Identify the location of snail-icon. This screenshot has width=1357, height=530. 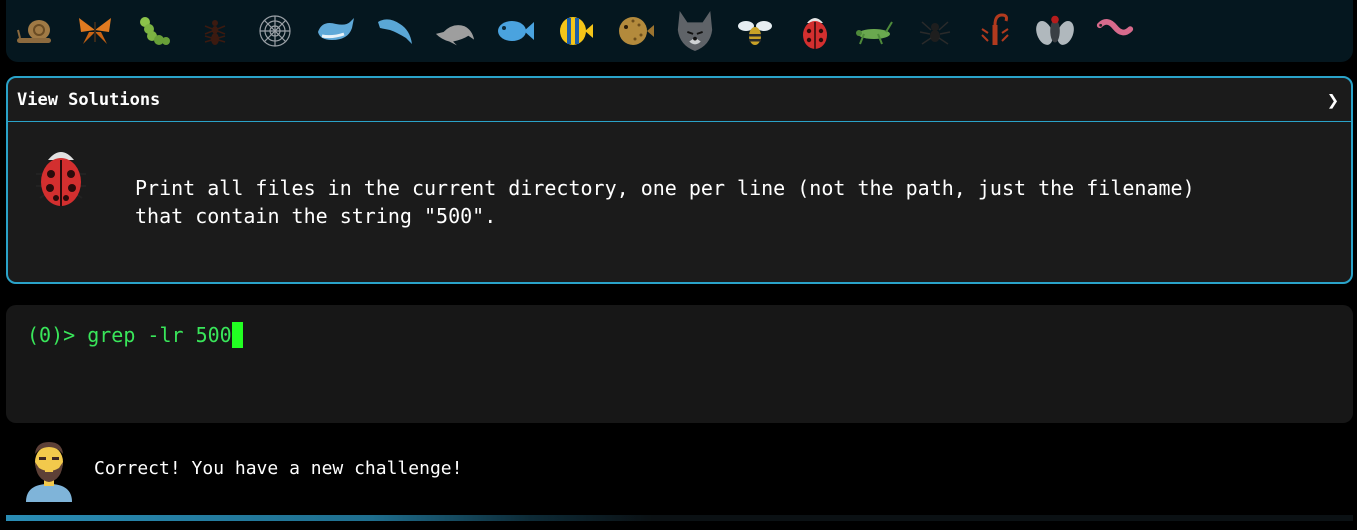
(35, 31).